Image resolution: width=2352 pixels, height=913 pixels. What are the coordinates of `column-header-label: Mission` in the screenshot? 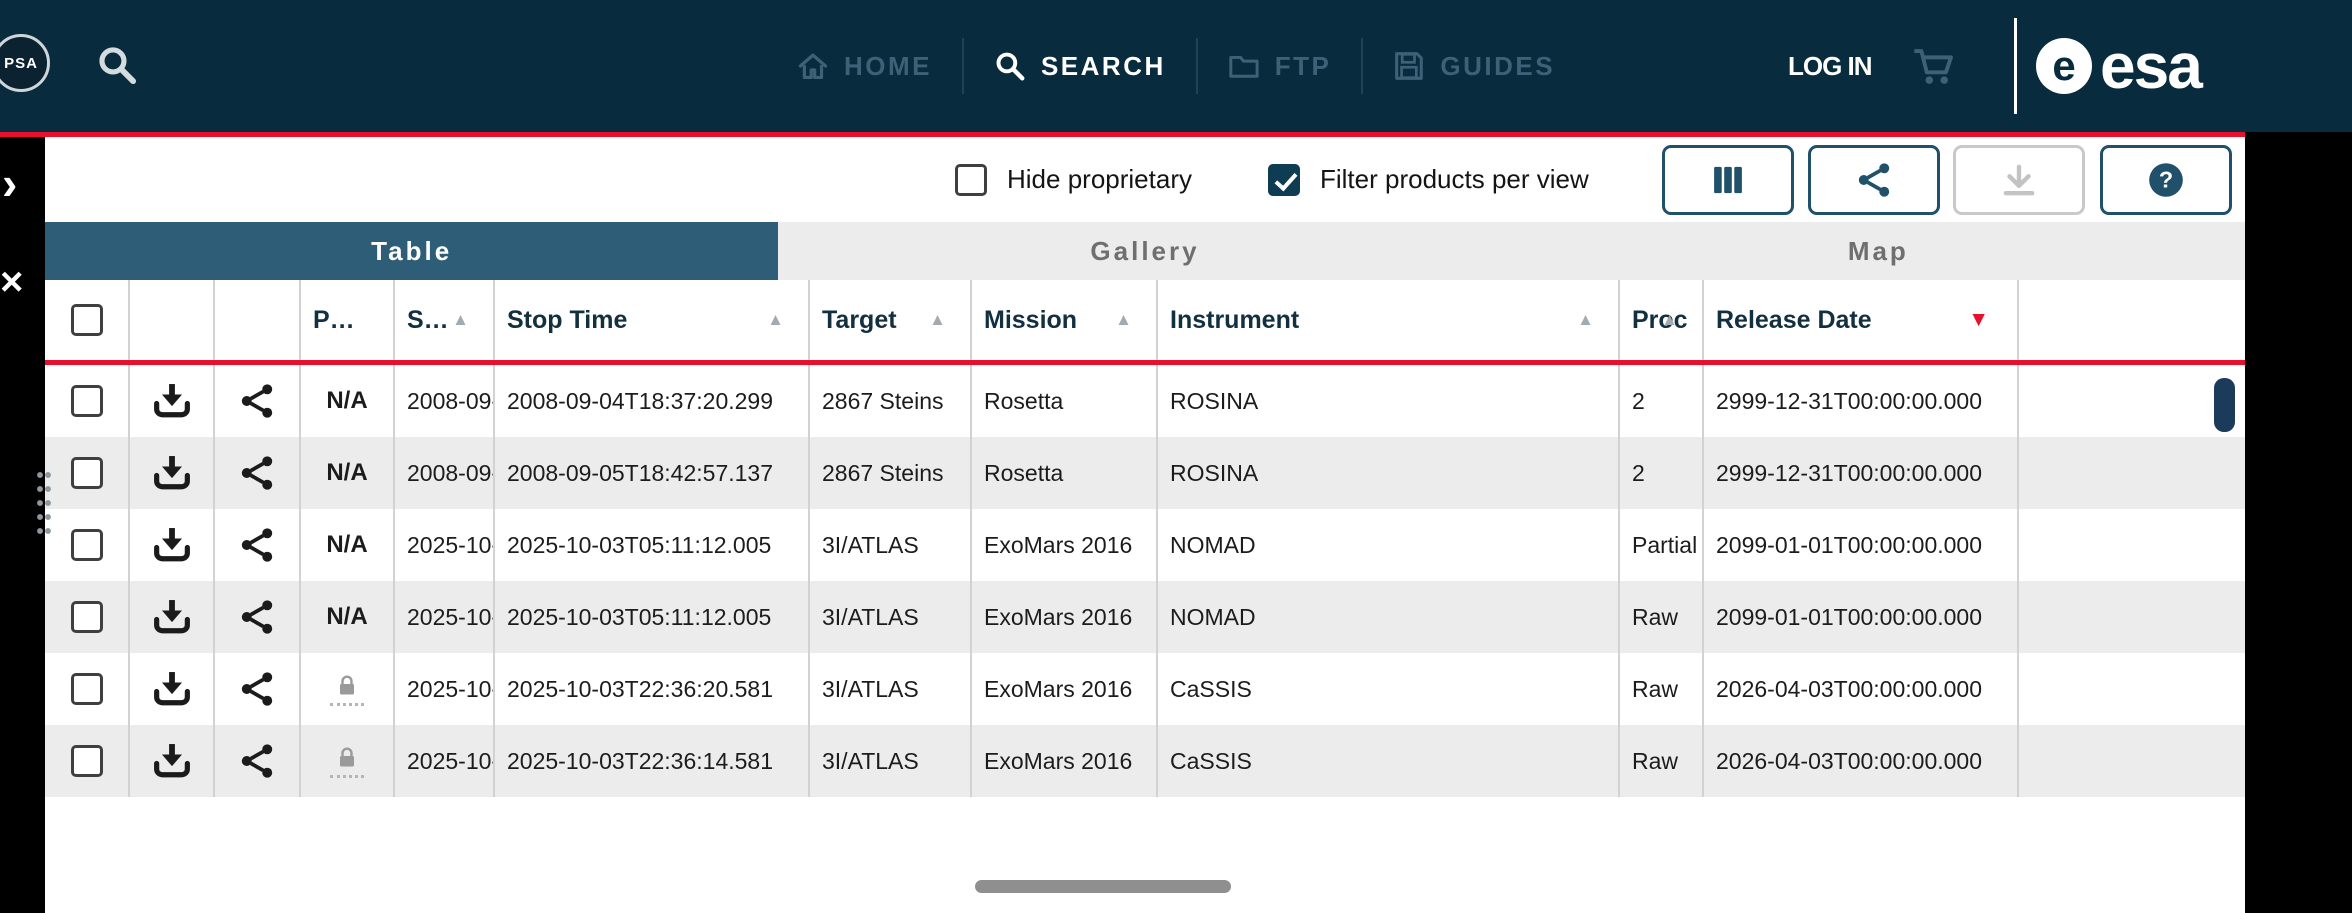 It's located at (1031, 319).